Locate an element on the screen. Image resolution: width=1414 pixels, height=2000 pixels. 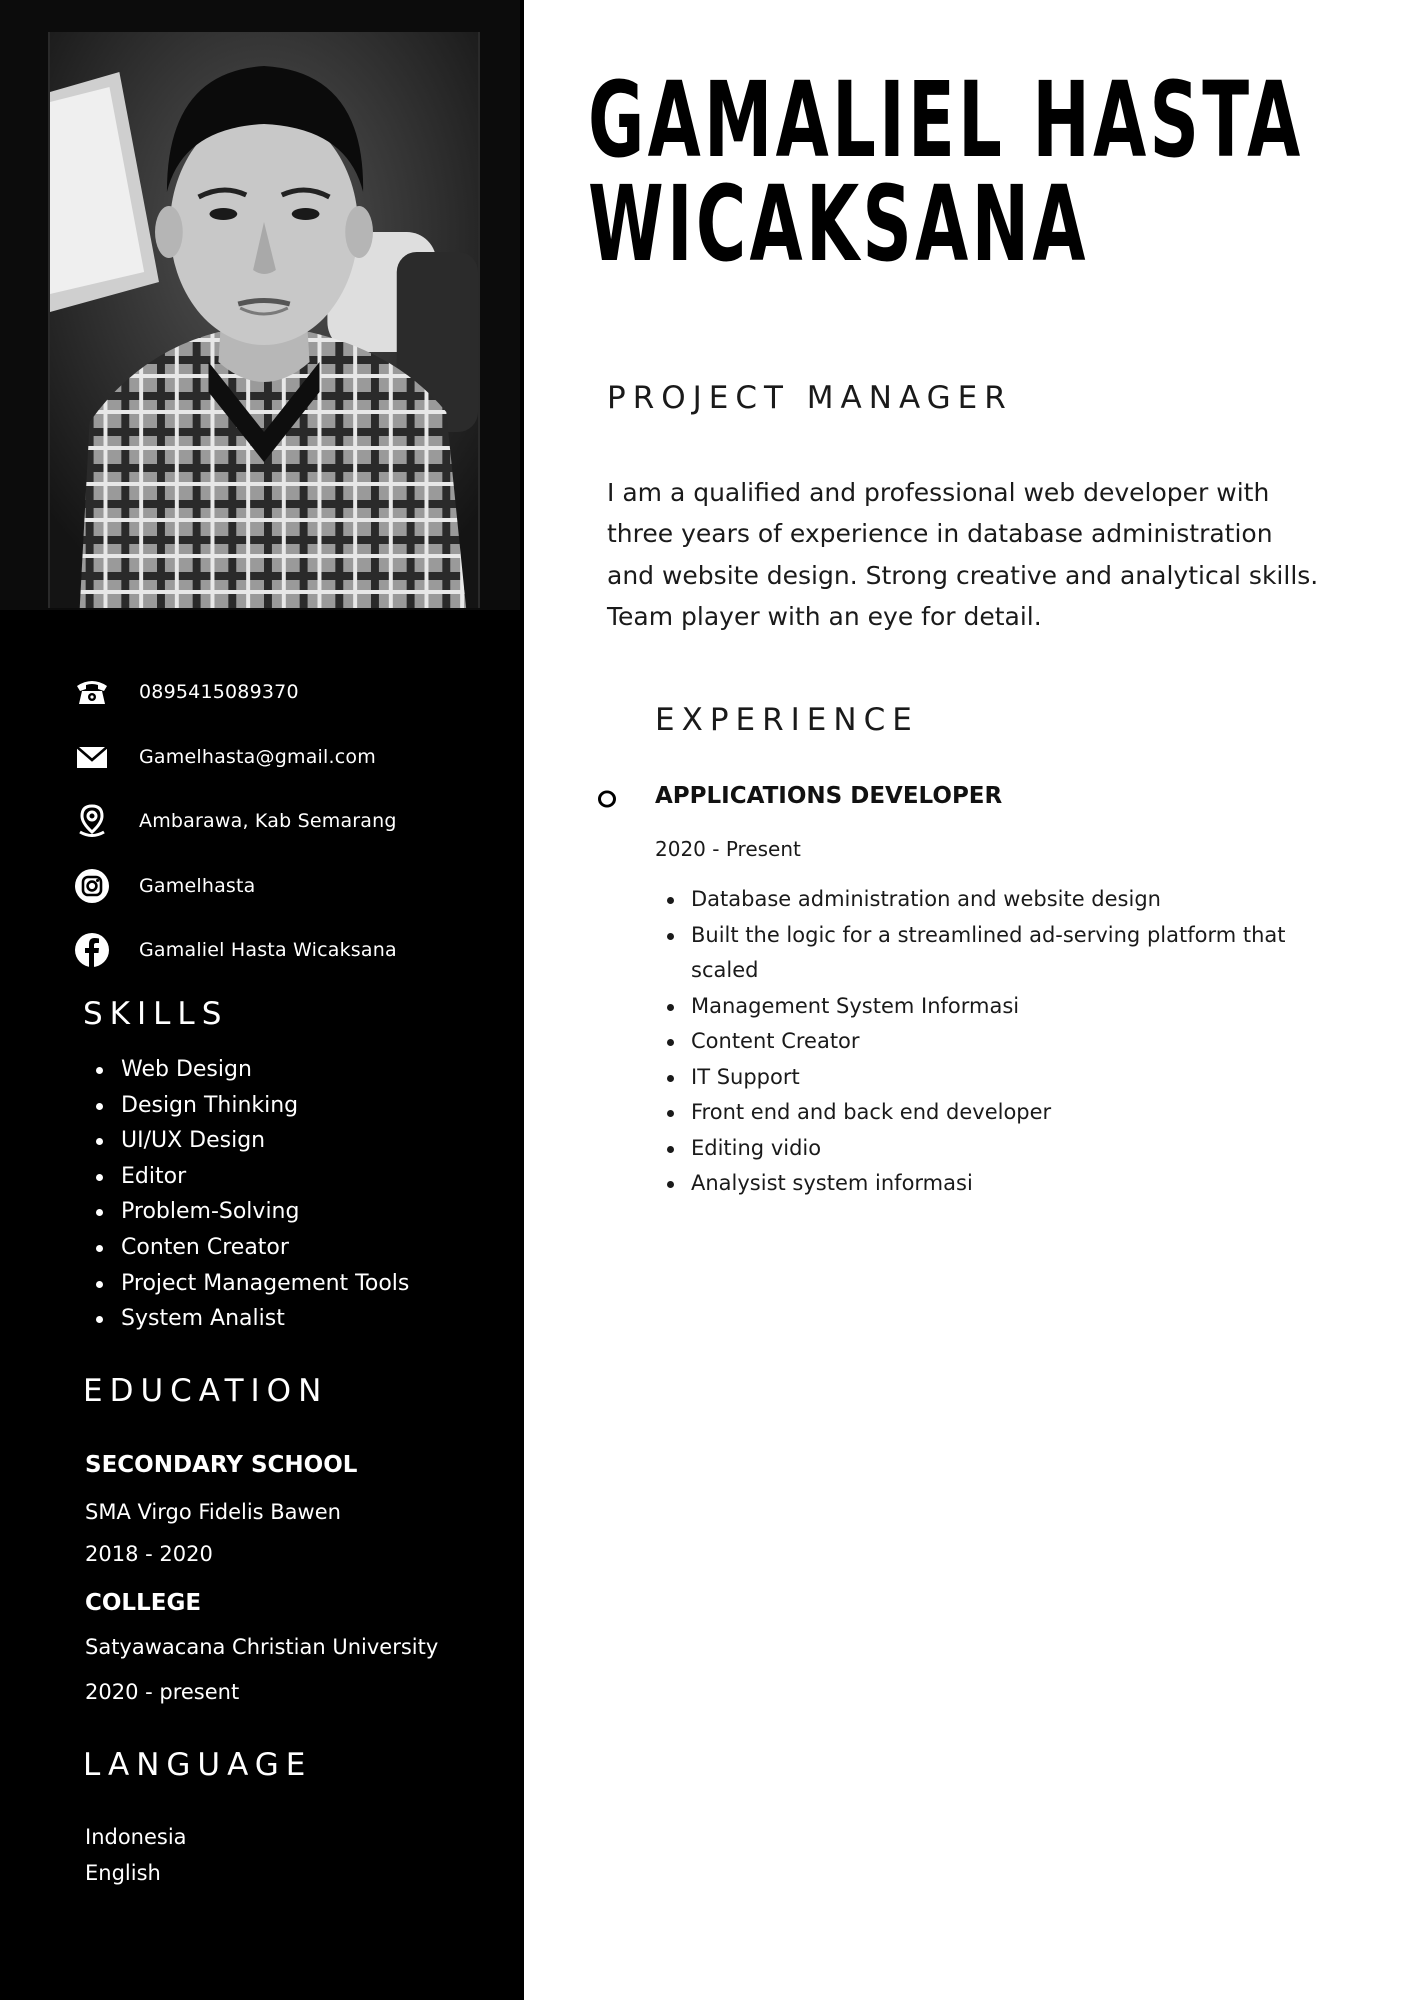
skills-heading: SKILLS is located at coordinates (156, 1014).